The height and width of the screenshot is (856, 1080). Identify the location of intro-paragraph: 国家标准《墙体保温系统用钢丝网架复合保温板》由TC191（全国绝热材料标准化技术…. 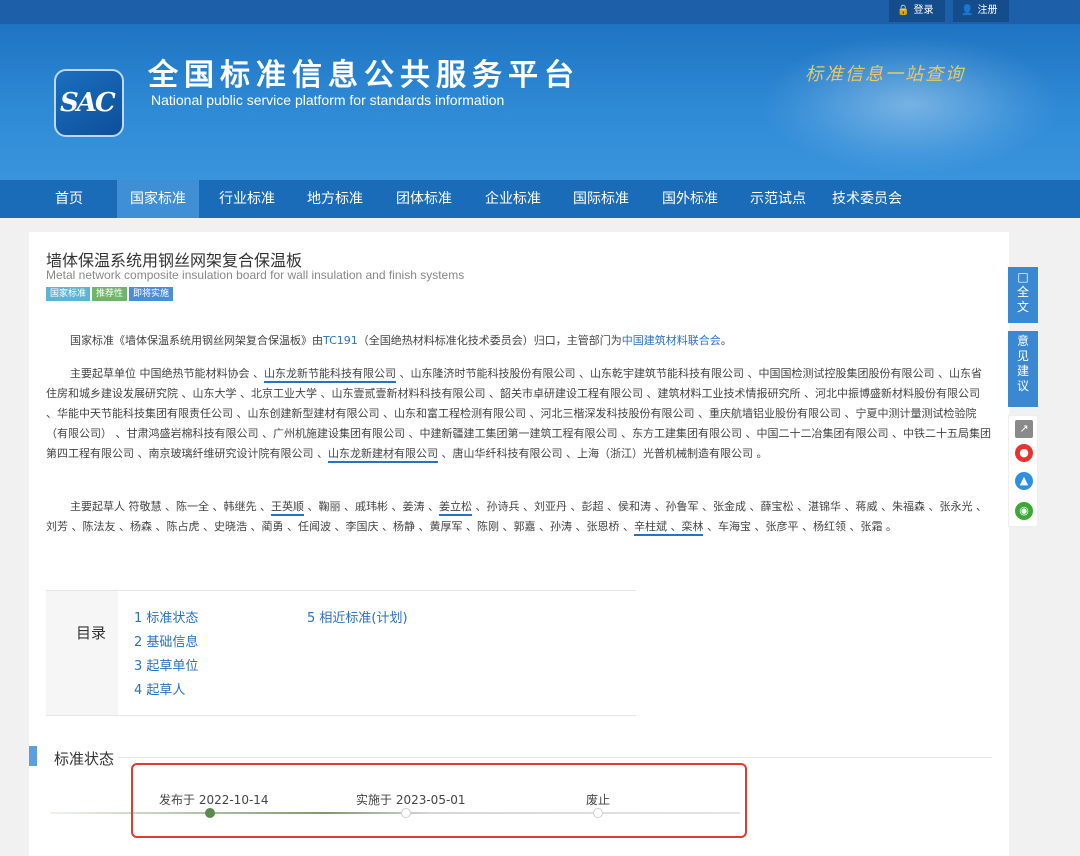
(401, 340).